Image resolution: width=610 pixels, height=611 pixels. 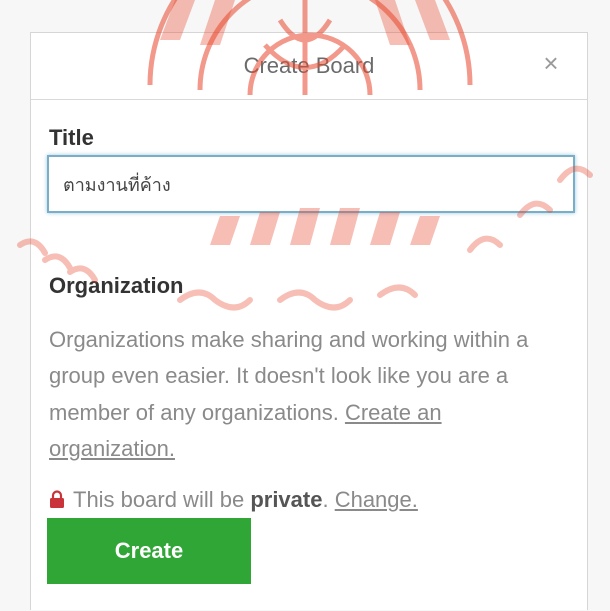 What do you see at coordinates (311, 184) in the screenshot?
I see `board-title-input` at bounding box center [311, 184].